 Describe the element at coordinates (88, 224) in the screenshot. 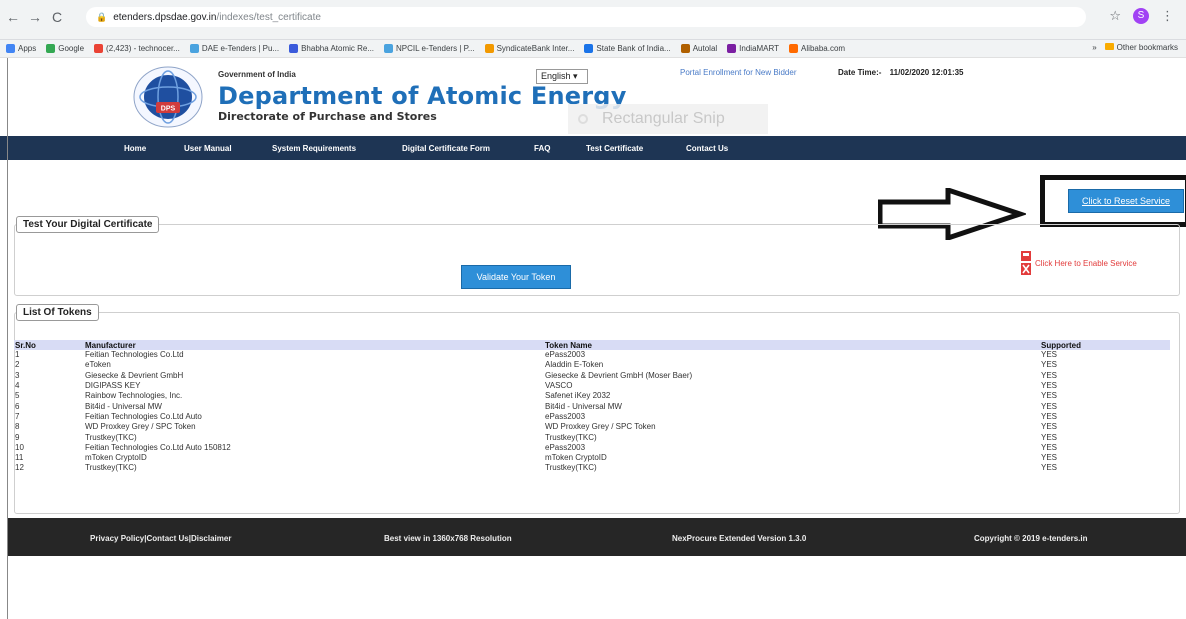

I see `test-certificate-legend: Test Your Digital Certificate` at that location.